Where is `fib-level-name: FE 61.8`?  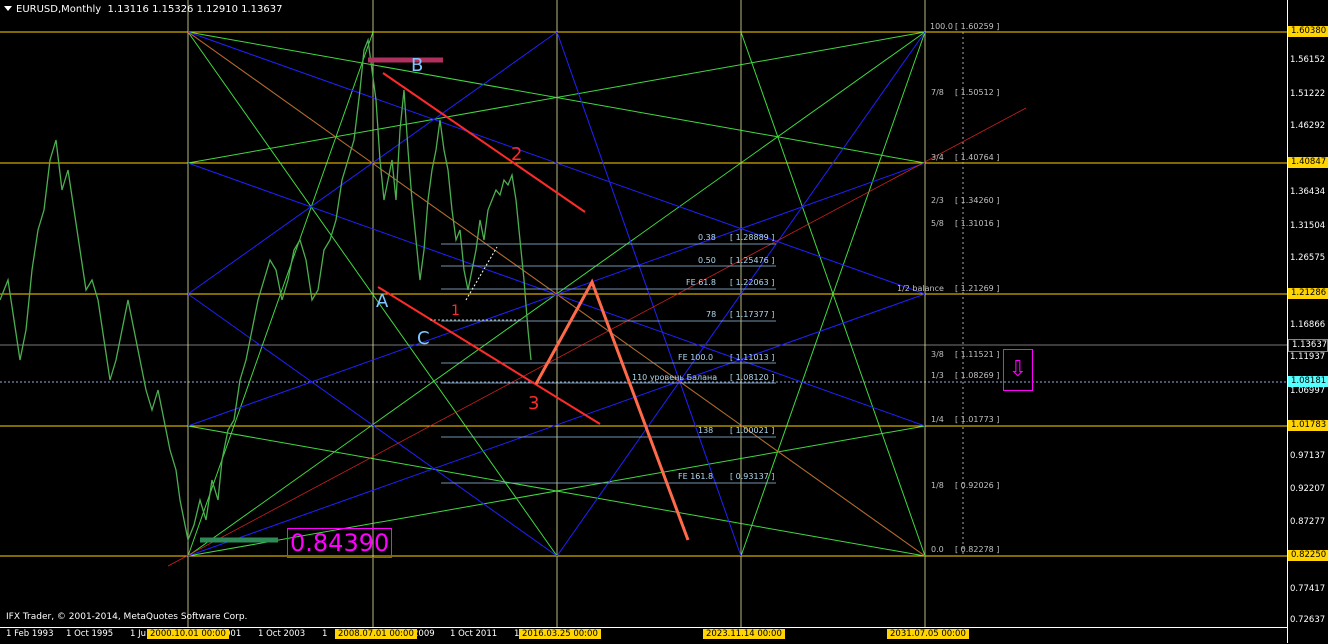 fib-level-name: FE 61.8 is located at coordinates (701, 282).